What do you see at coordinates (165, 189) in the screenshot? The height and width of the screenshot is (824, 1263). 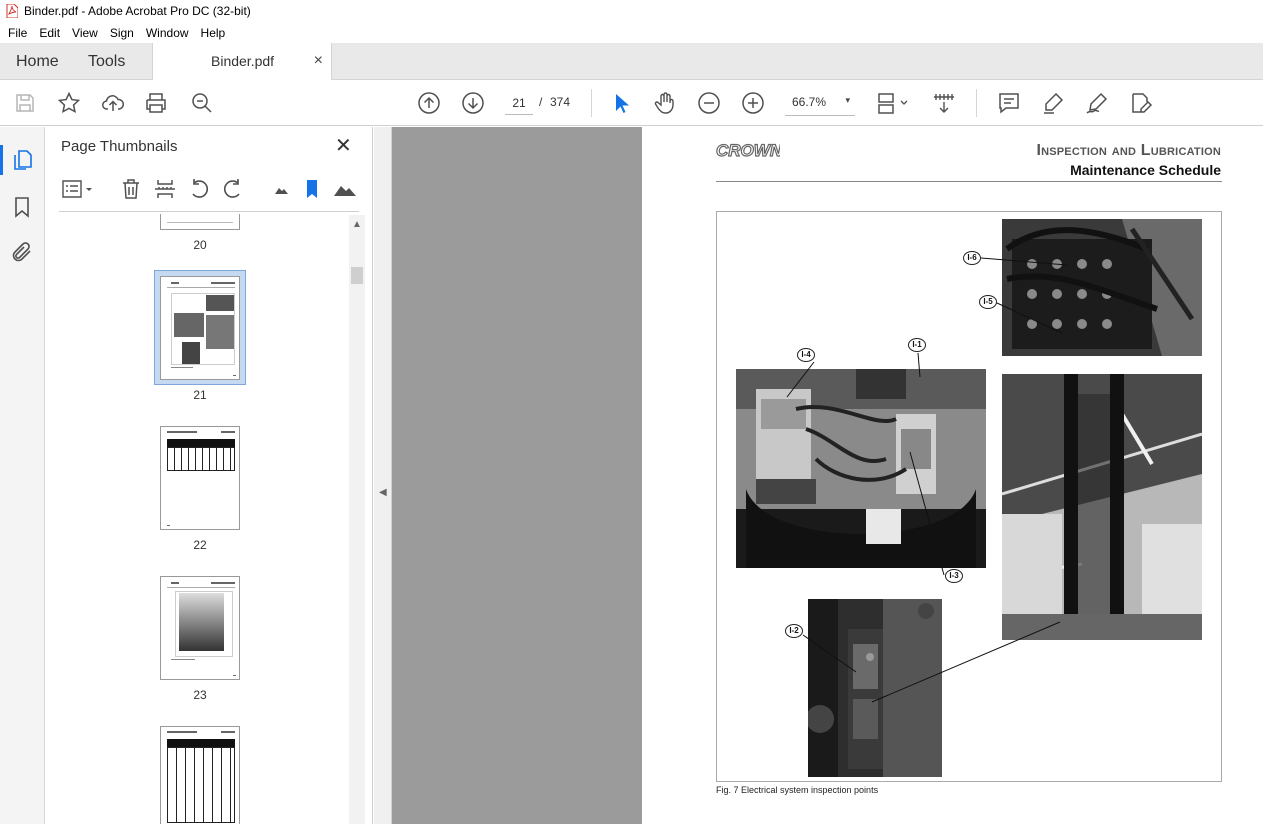 I see `extract-icon` at bounding box center [165, 189].